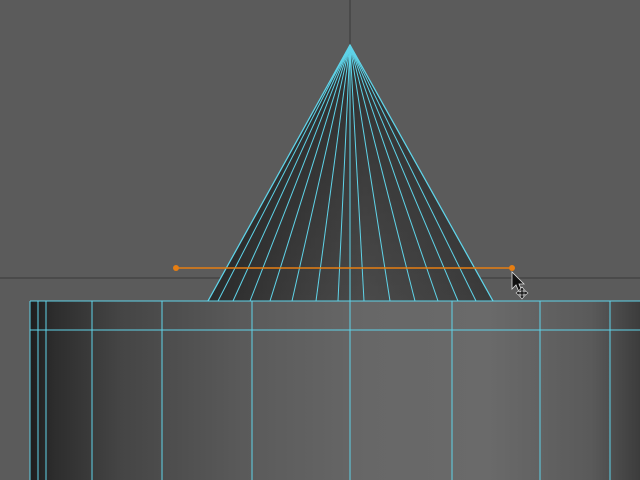 This screenshot has width=640, height=480. I want to click on manipulator-end-handle, so click(512, 268).